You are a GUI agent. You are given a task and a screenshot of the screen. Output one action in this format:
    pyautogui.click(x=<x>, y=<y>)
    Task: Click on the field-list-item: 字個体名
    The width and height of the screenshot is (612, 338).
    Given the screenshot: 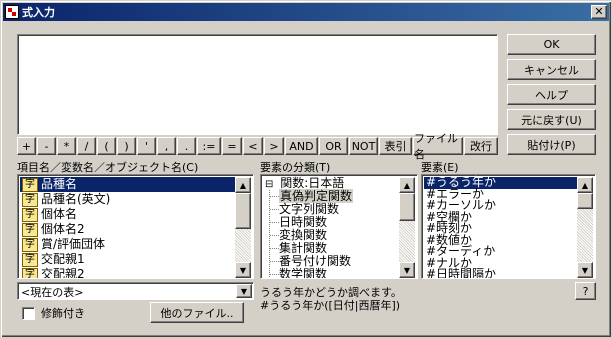 What is the action you would take?
    pyautogui.click(x=127, y=214)
    